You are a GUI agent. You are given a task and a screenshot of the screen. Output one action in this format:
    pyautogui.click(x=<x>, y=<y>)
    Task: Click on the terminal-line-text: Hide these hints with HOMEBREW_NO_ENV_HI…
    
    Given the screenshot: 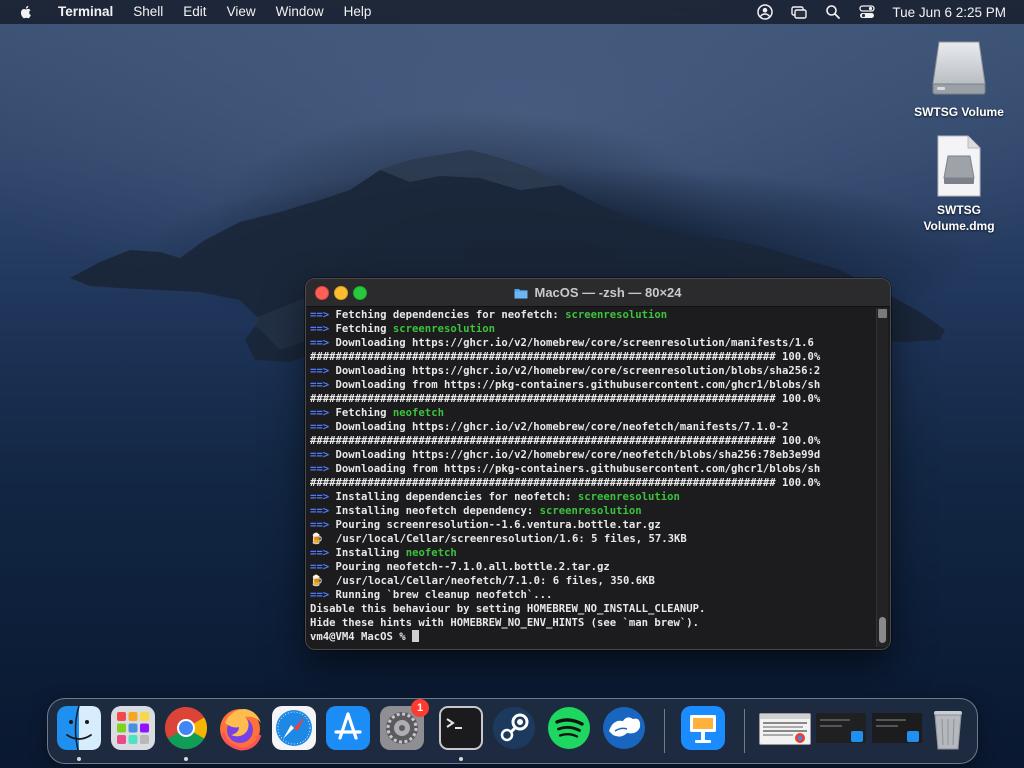 What is the action you would take?
    pyautogui.click(x=505, y=623)
    